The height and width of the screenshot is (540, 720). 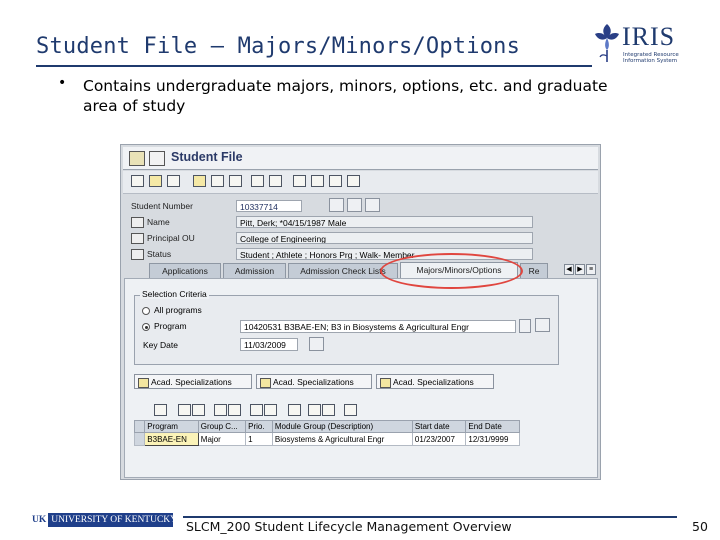 What do you see at coordinates (299, 181) in the screenshot?
I see `print-icon` at bounding box center [299, 181].